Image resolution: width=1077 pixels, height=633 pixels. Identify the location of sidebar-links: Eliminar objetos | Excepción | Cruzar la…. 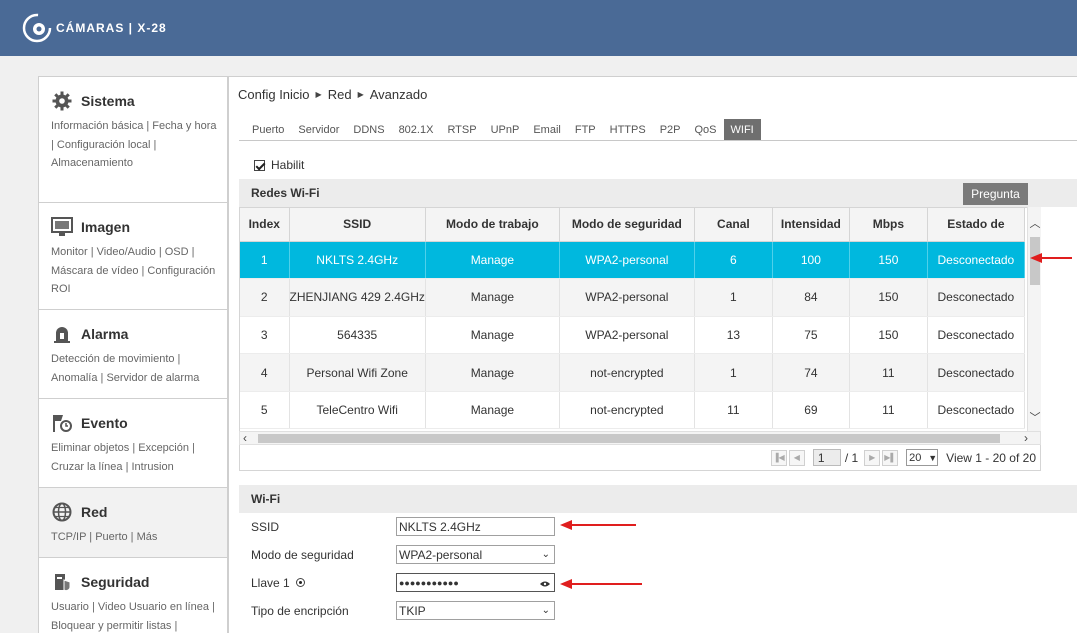
(136, 457).